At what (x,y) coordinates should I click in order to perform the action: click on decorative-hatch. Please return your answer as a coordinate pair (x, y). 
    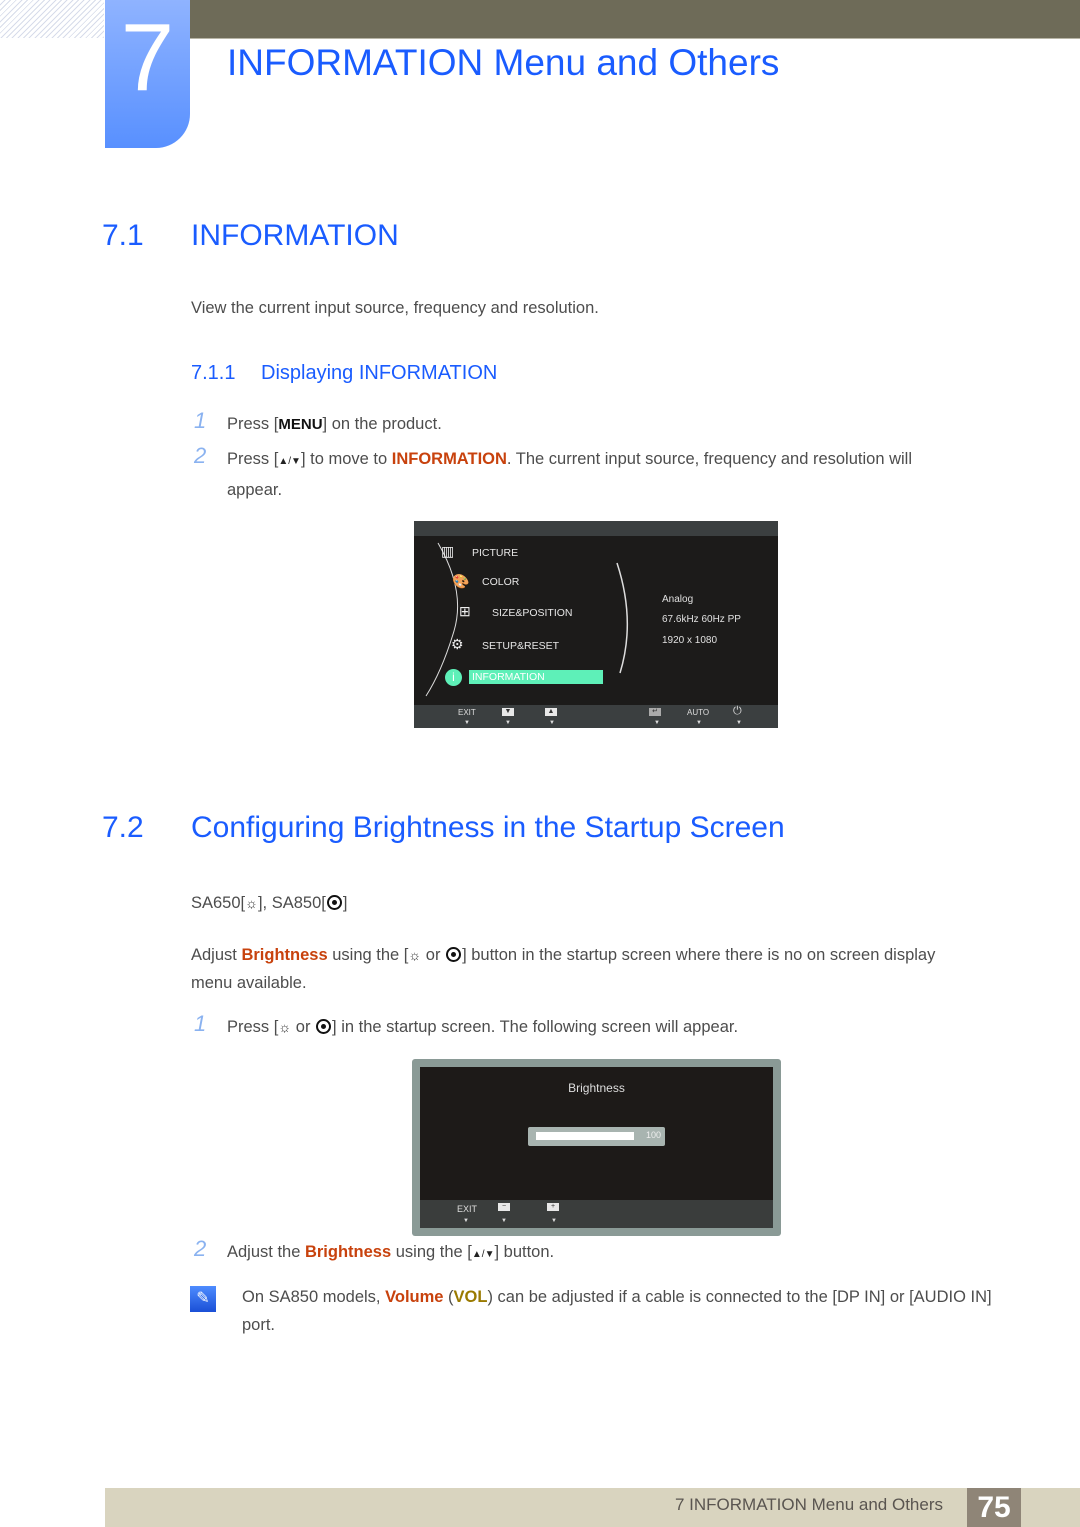
    Looking at the image, I should click on (52, 19).